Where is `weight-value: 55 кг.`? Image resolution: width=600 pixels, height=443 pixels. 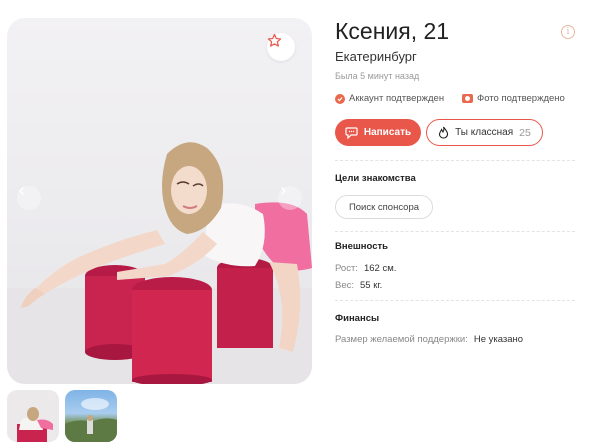 weight-value: 55 кг. is located at coordinates (371, 285).